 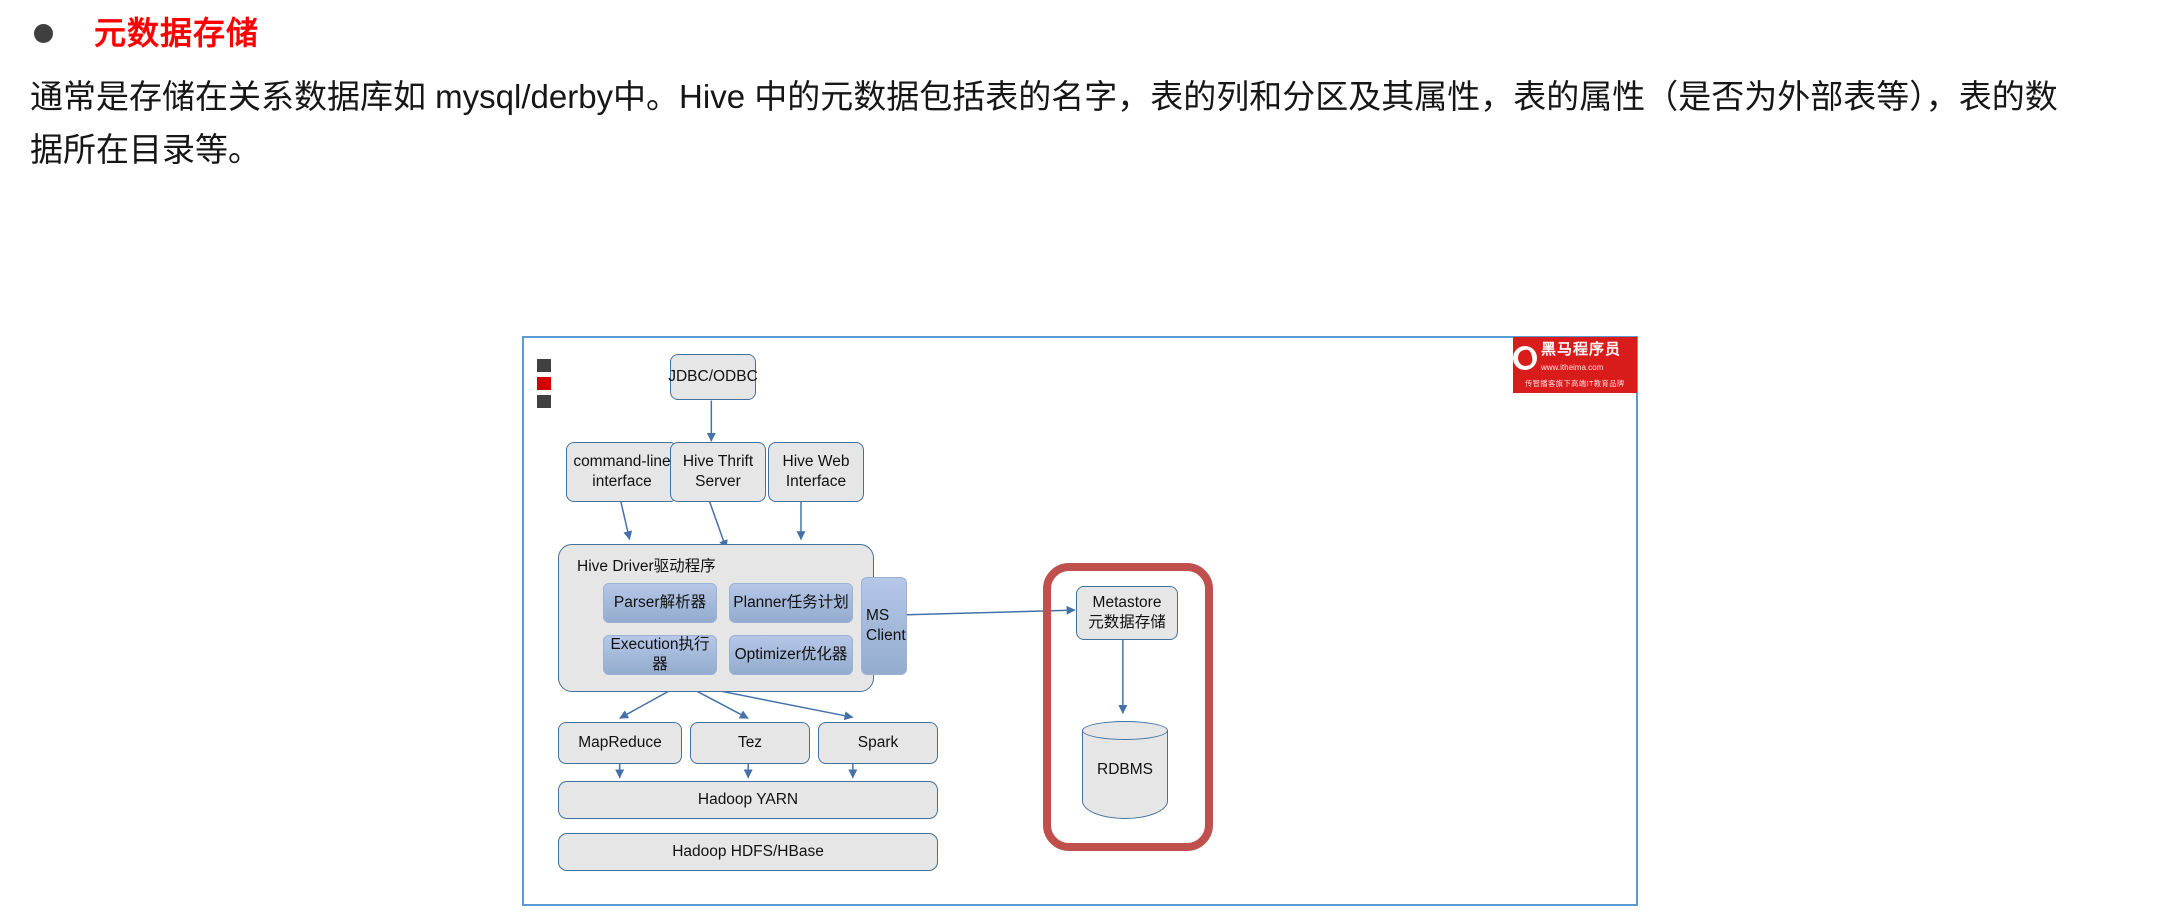 I want to click on node-hive-driver-label: Hive Driver驱动程序, so click(x=646, y=566).